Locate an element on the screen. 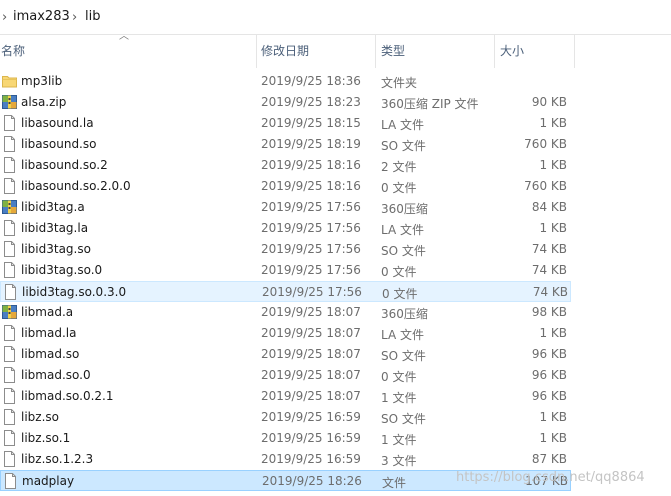  file-row: libmad.la 2019/9/25 18:07 LA 文件 1 KB is located at coordinates (285, 333).